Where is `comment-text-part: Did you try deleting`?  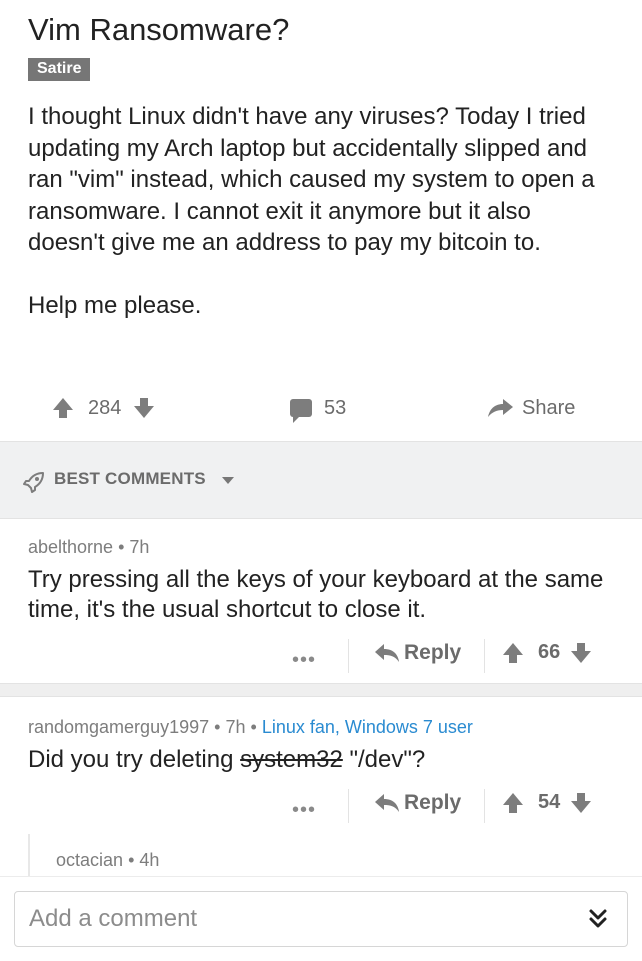
comment-text-part: Did you try deleting is located at coordinates (134, 759).